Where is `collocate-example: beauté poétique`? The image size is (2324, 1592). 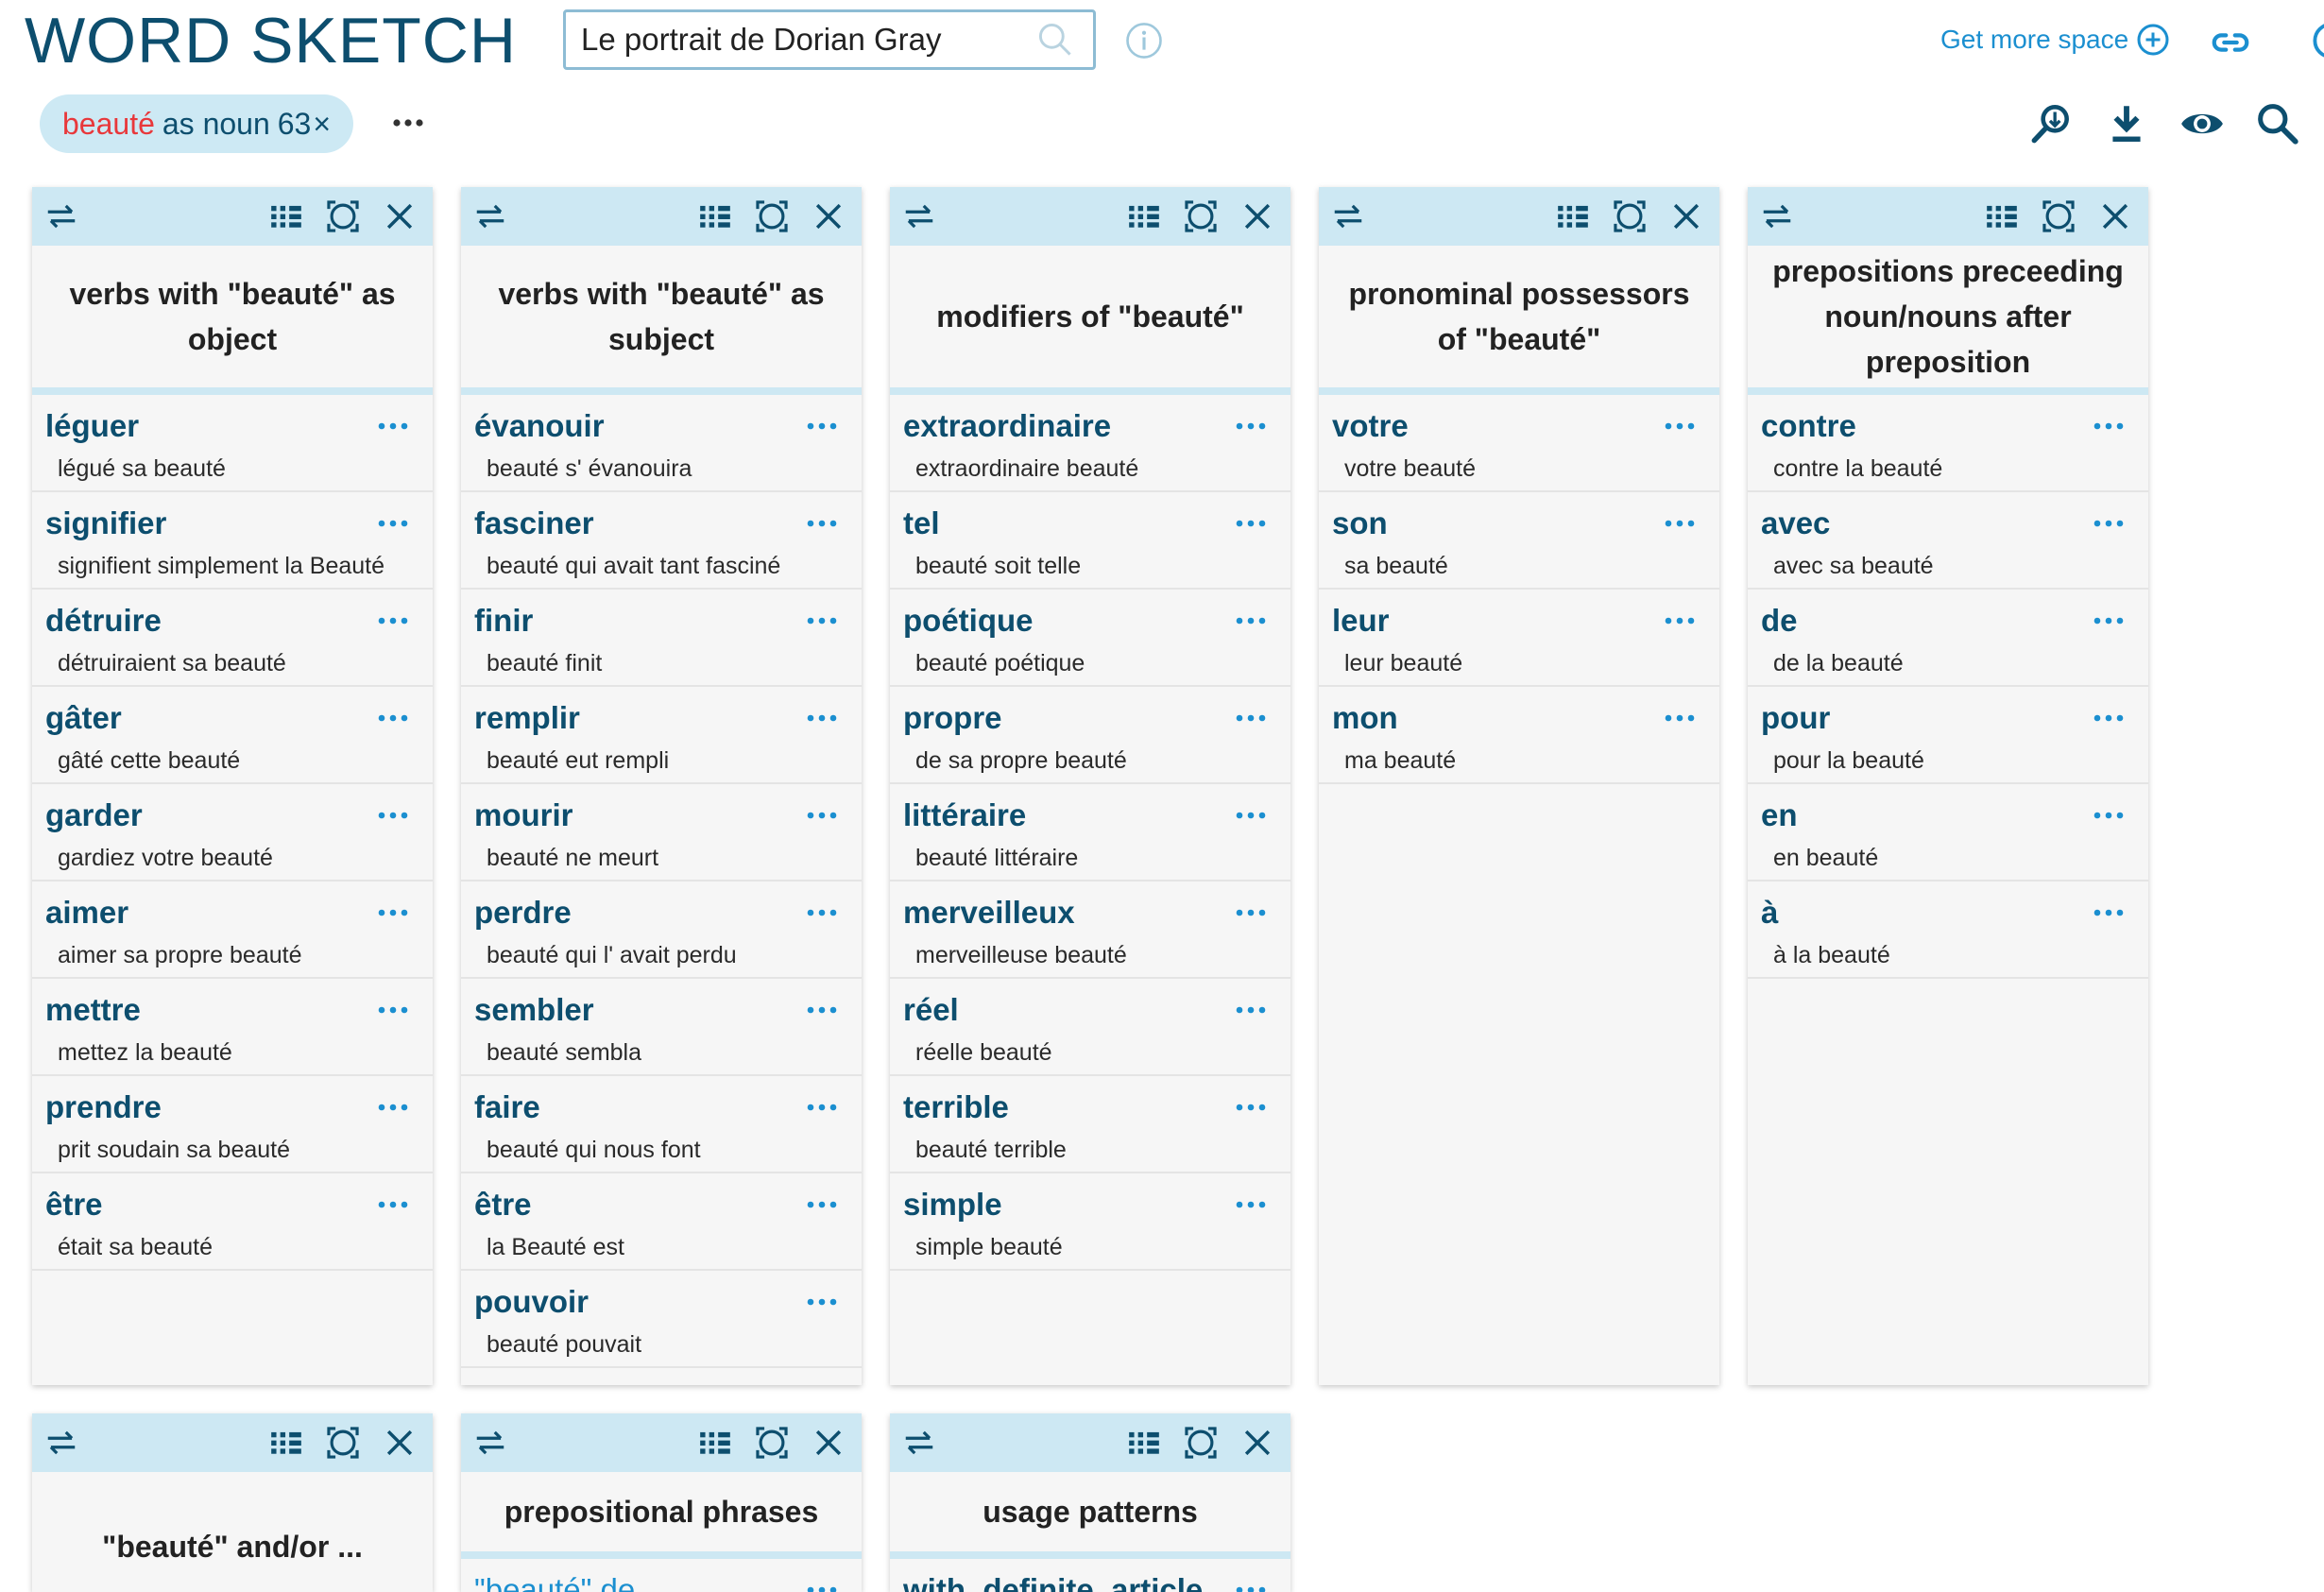
collocate-example: beauté poétique is located at coordinates (1000, 664).